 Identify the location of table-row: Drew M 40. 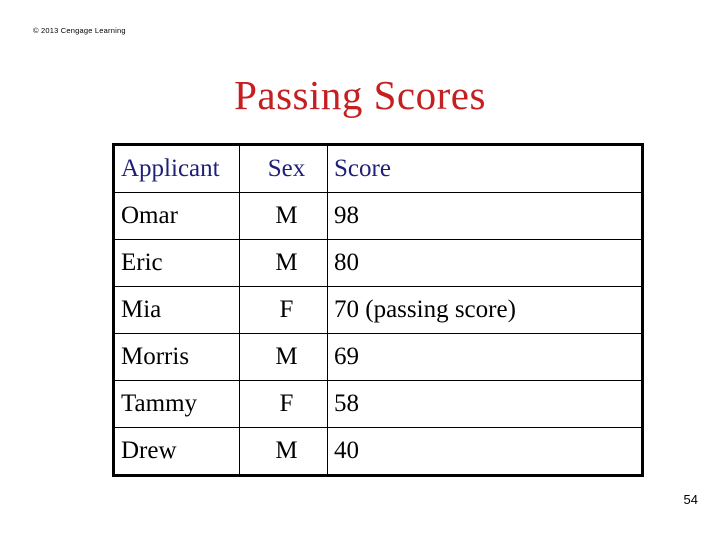
(378, 451).